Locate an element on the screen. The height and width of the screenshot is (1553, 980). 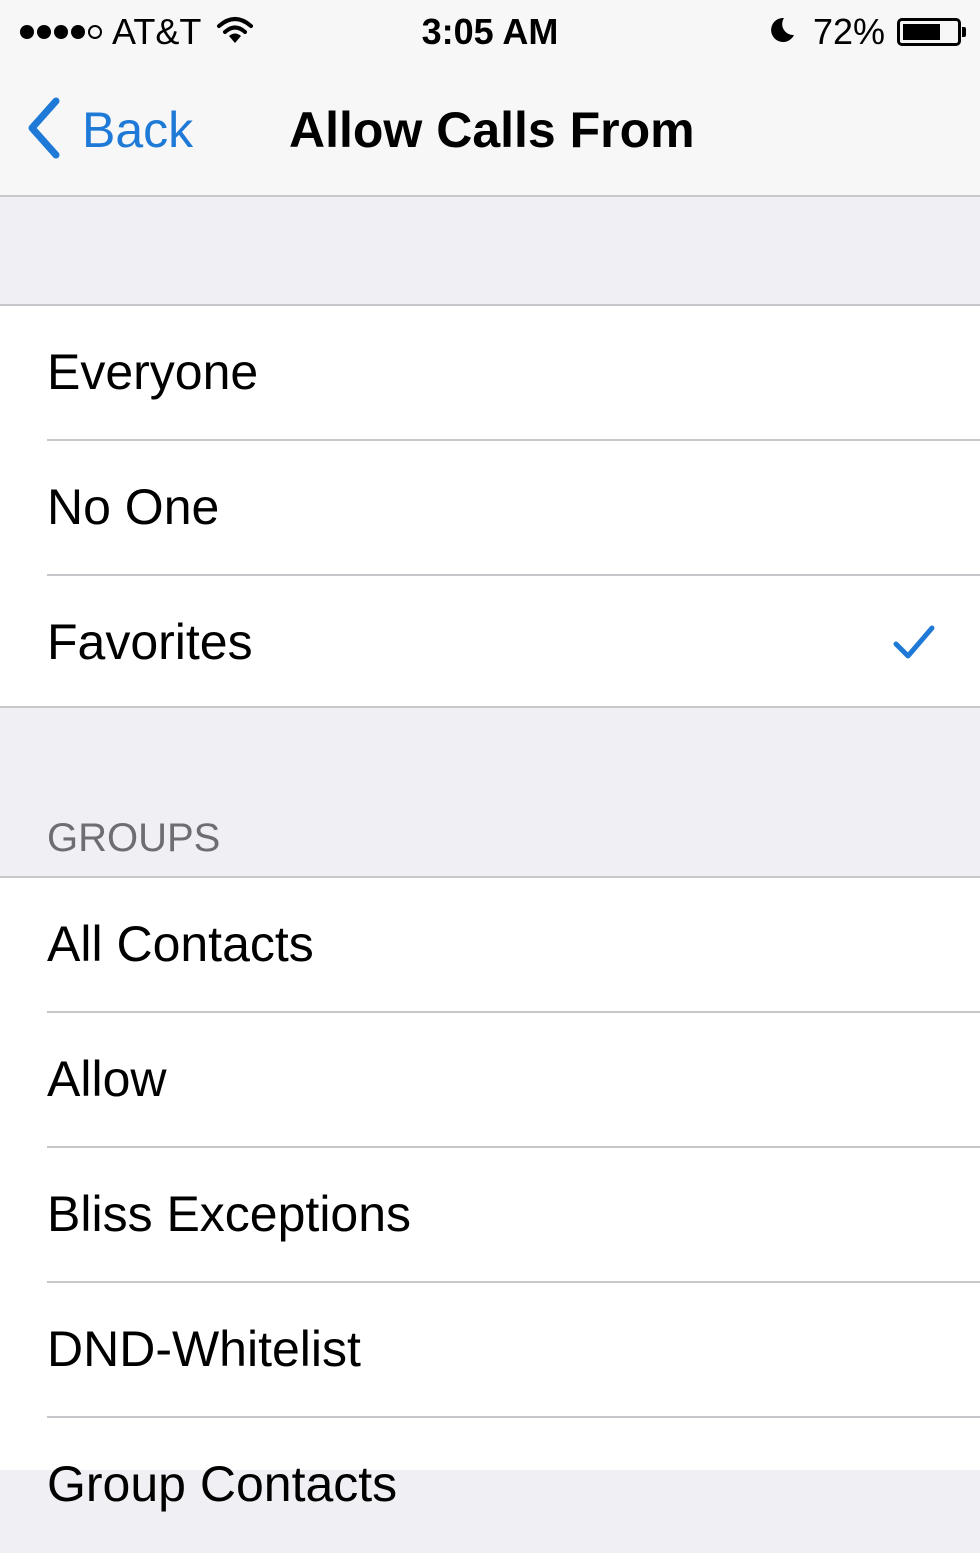
page-title: Allow Calls From is located at coordinates (492, 130).